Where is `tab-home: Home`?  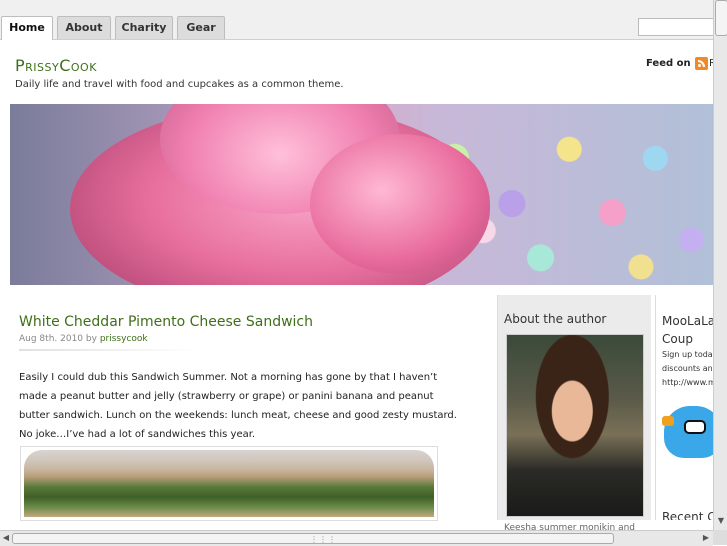
tab-home: Home is located at coordinates (27, 28).